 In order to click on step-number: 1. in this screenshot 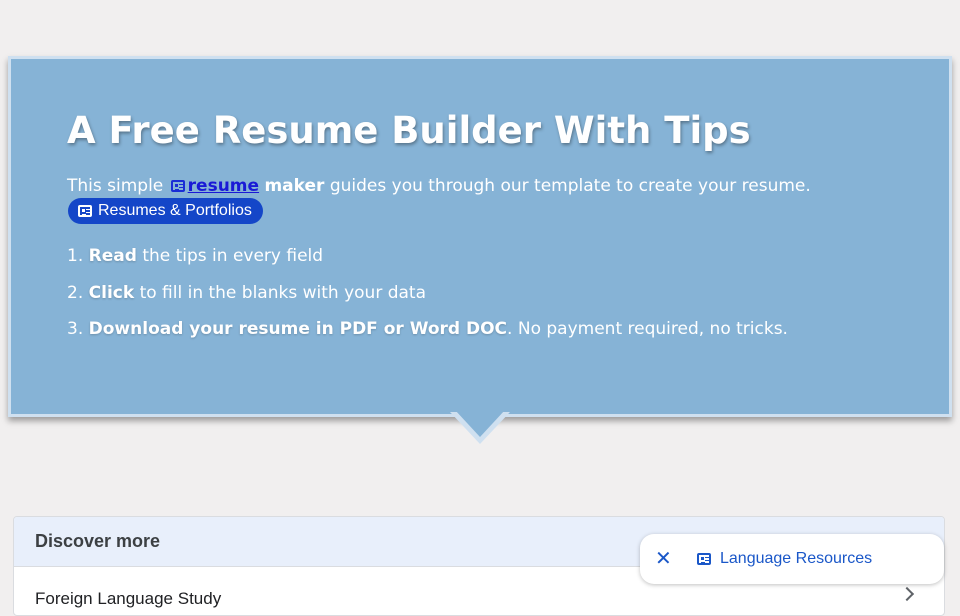, I will do `click(75, 256)`.